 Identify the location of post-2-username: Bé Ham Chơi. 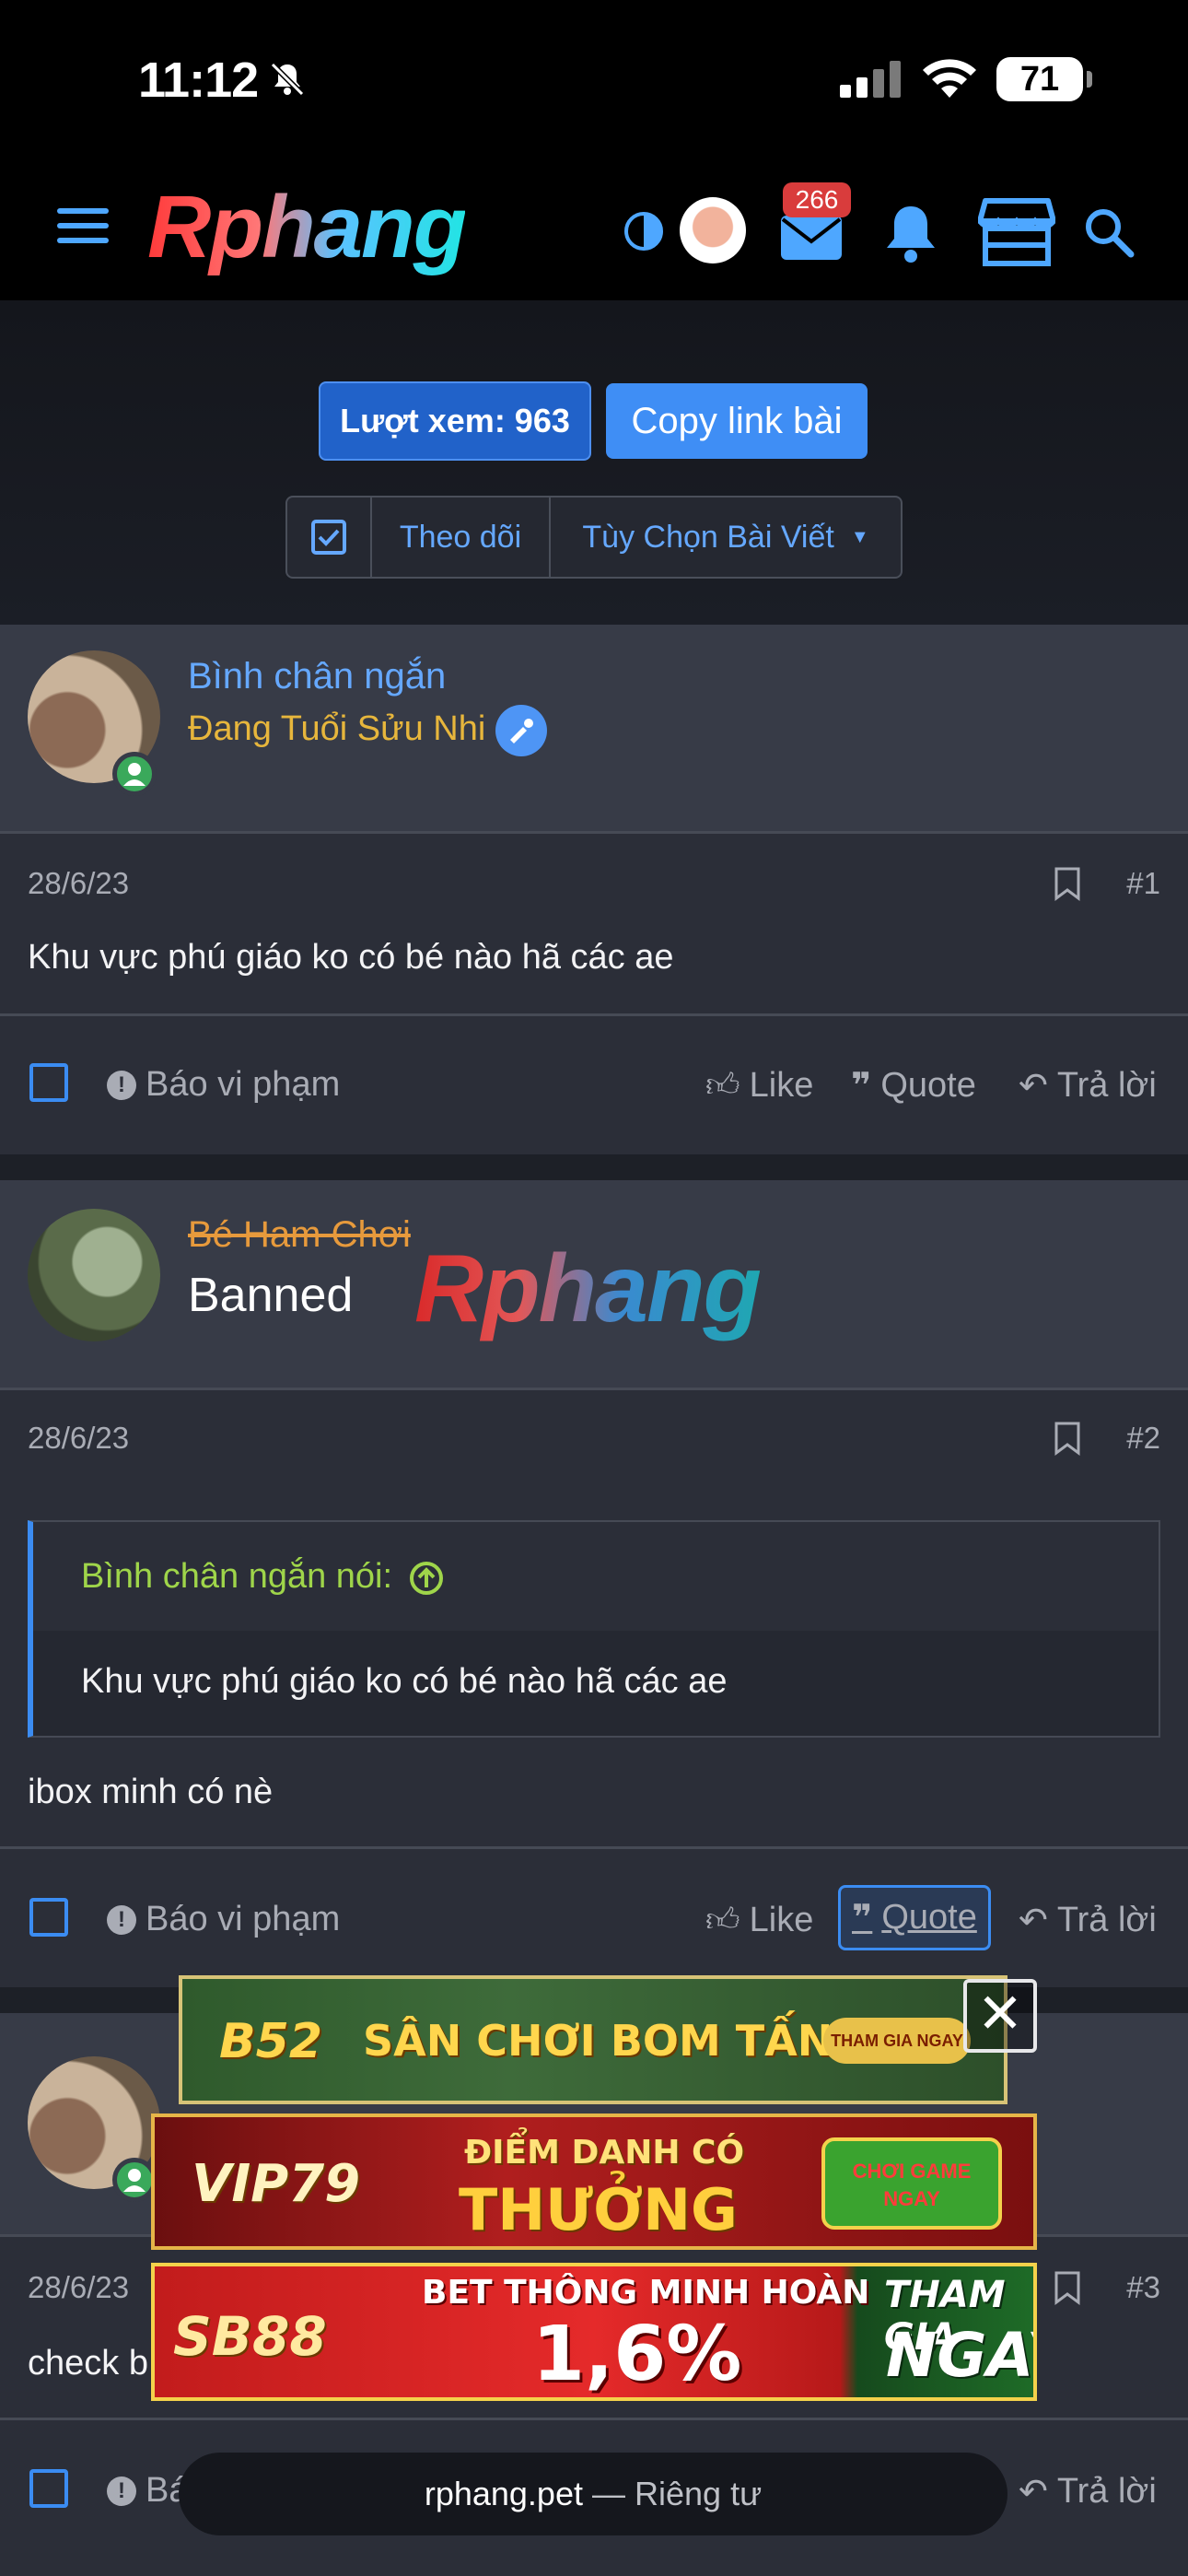
(299, 1235).